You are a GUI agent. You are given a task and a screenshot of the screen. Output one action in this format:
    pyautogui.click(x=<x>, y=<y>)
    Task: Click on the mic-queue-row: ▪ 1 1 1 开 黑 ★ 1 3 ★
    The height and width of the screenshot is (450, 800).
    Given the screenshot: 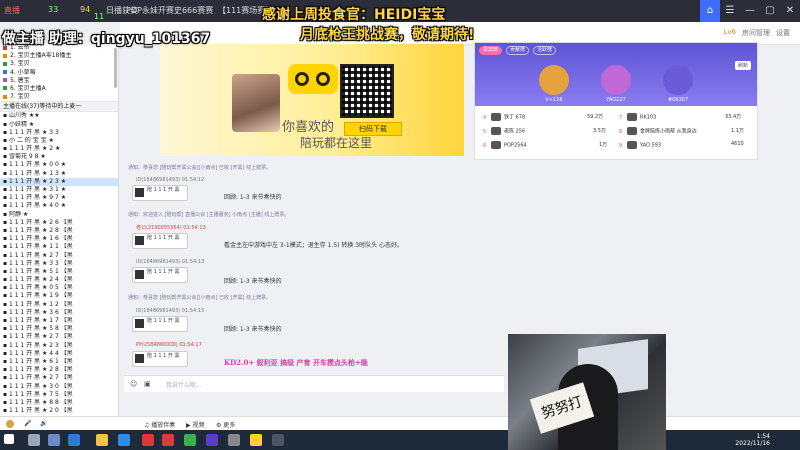 What is the action you would take?
    pyautogui.click(x=59, y=174)
    